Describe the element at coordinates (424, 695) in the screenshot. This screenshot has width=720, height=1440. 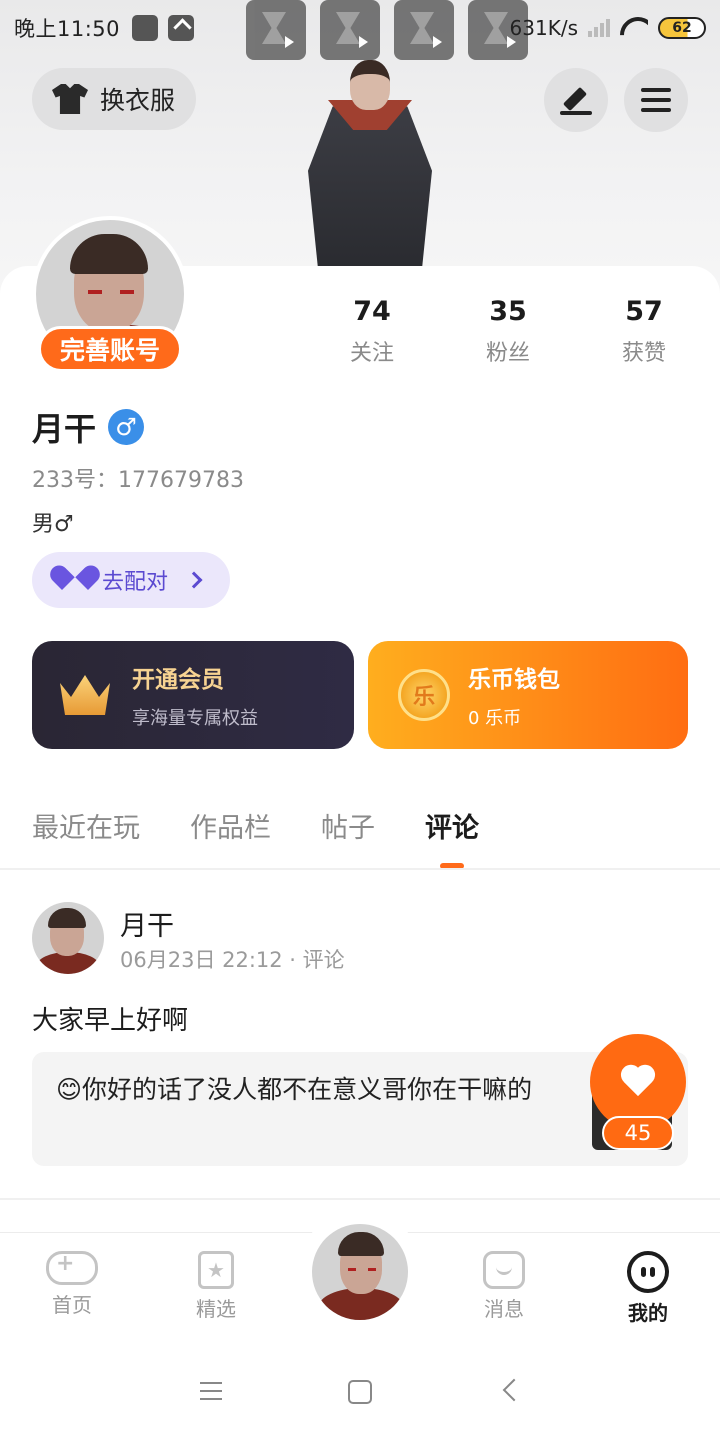
I see `coin-icon: 乐` at that location.